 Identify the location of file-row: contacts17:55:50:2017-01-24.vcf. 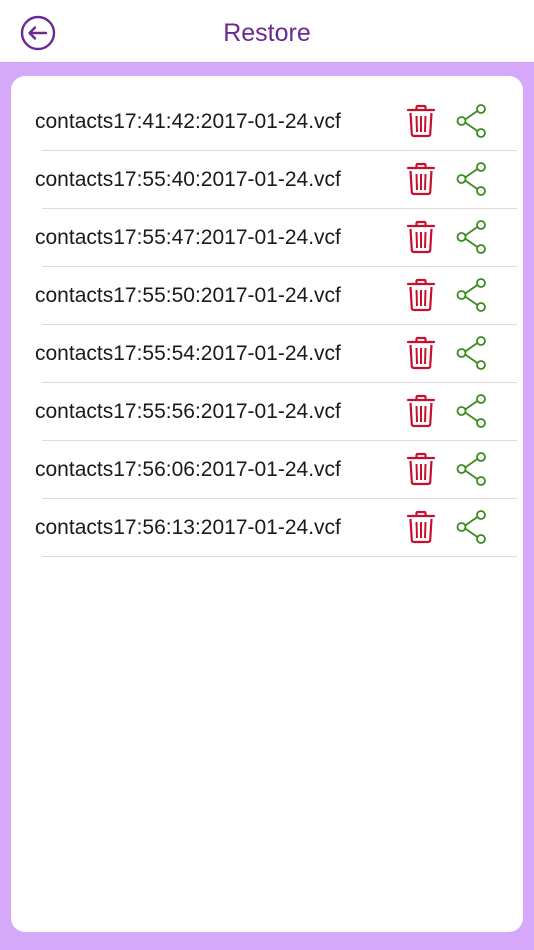
(276, 296).